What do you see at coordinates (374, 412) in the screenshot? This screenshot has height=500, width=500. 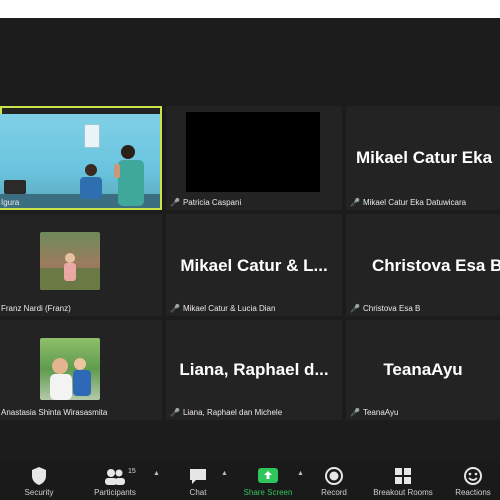 I see `participant-label: 🎤 TeanaAyu` at bounding box center [374, 412].